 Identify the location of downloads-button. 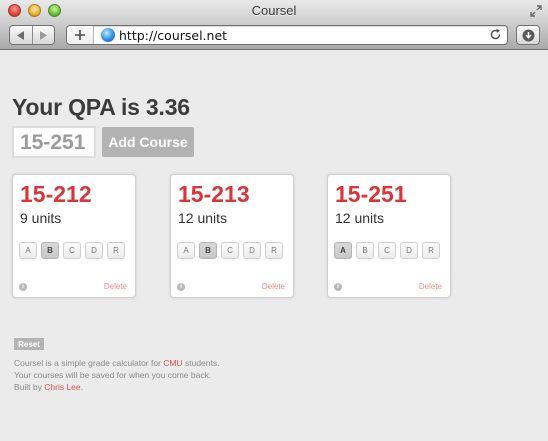
(528, 35).